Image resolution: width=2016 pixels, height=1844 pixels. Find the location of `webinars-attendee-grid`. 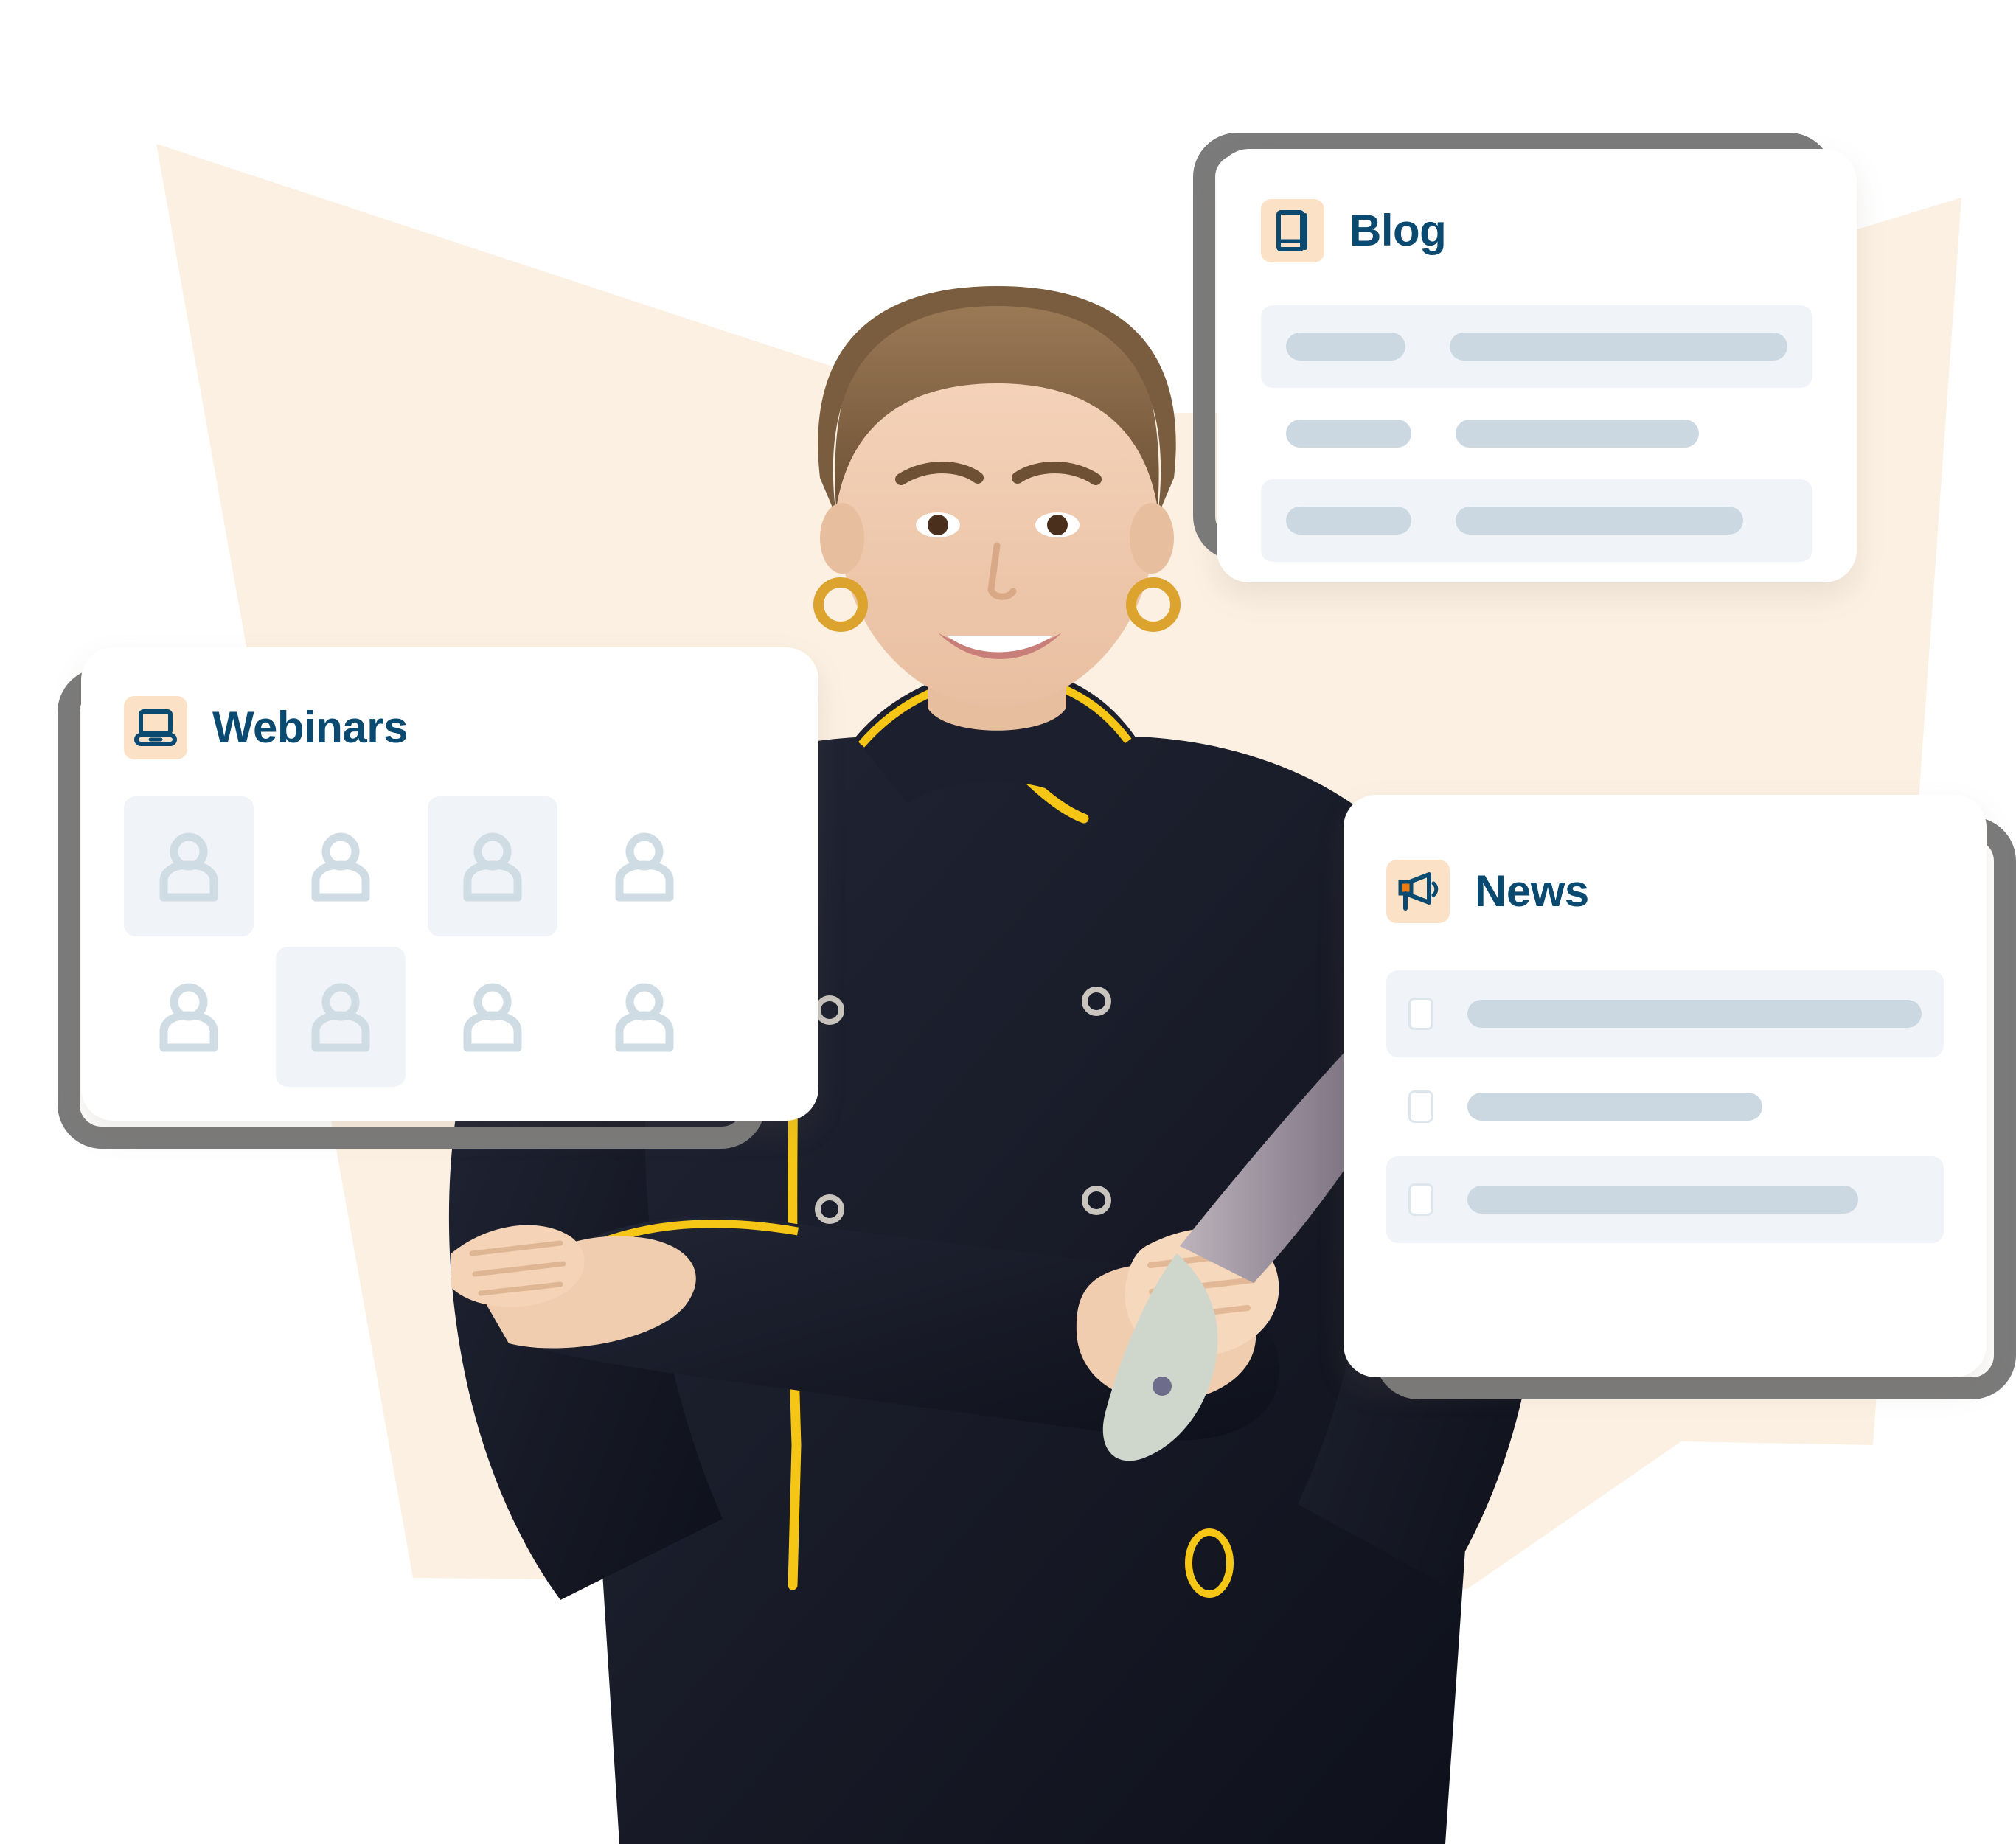

webinars-attendee-grid is located at coordinates (471, 941).